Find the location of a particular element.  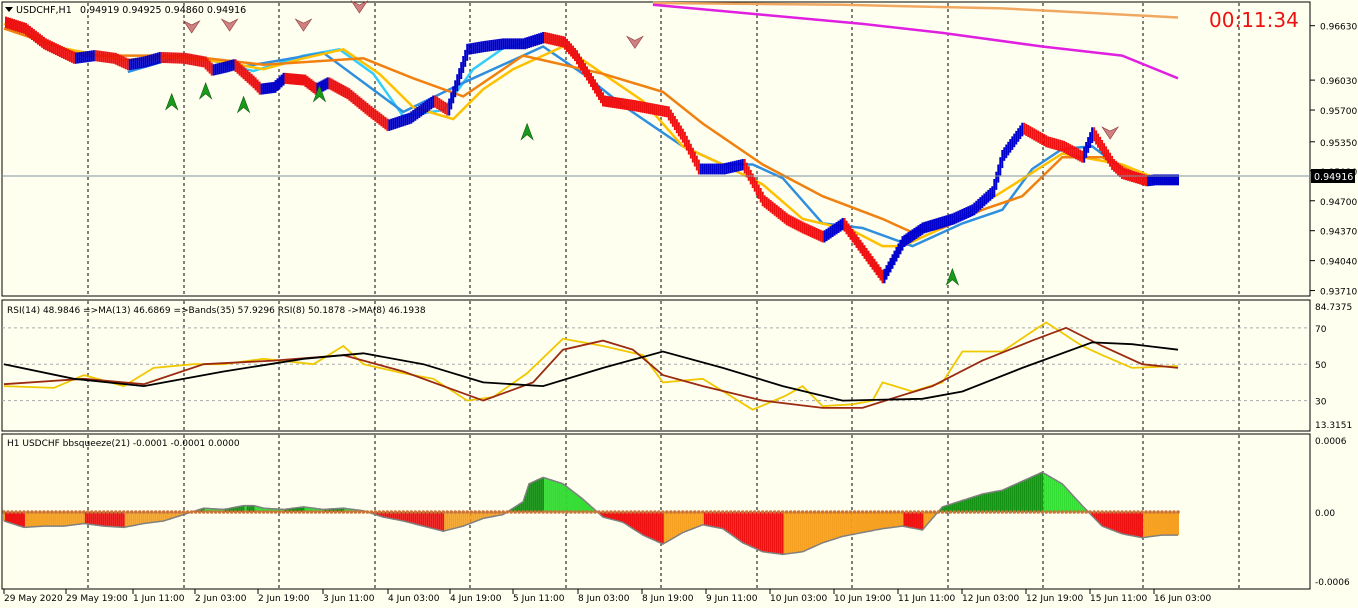

time-axis-label: 15 Jun 11:00 is located at coordinates (1118, 599).